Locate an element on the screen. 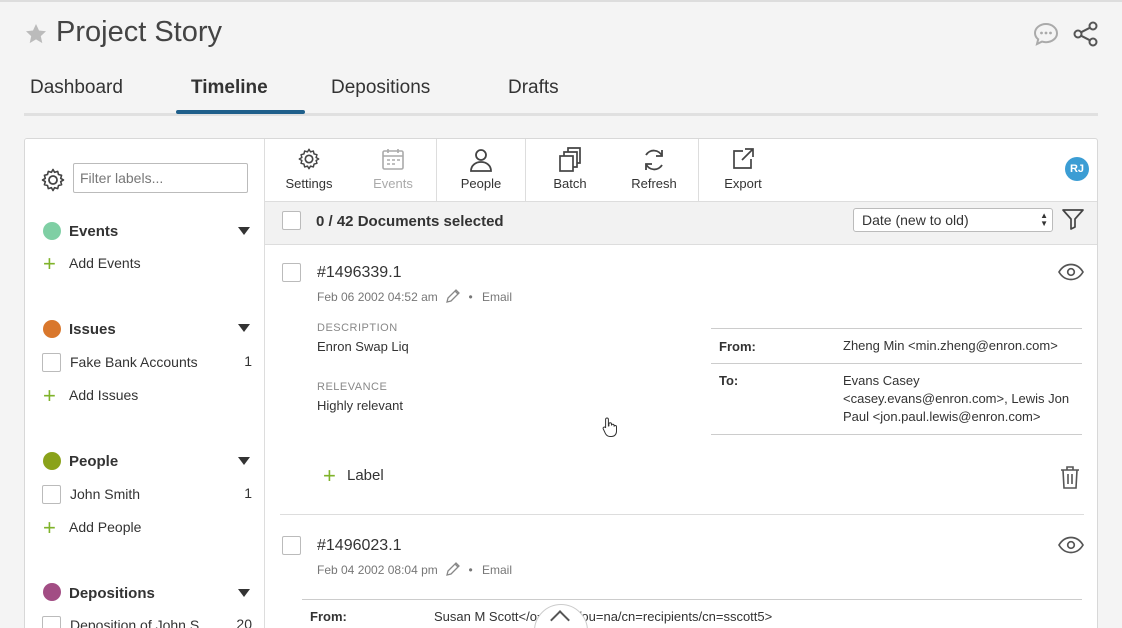 Image resolution: width=1122 pixels, height=628 pixels. calendar-icon is located at coordinates (393, 159).